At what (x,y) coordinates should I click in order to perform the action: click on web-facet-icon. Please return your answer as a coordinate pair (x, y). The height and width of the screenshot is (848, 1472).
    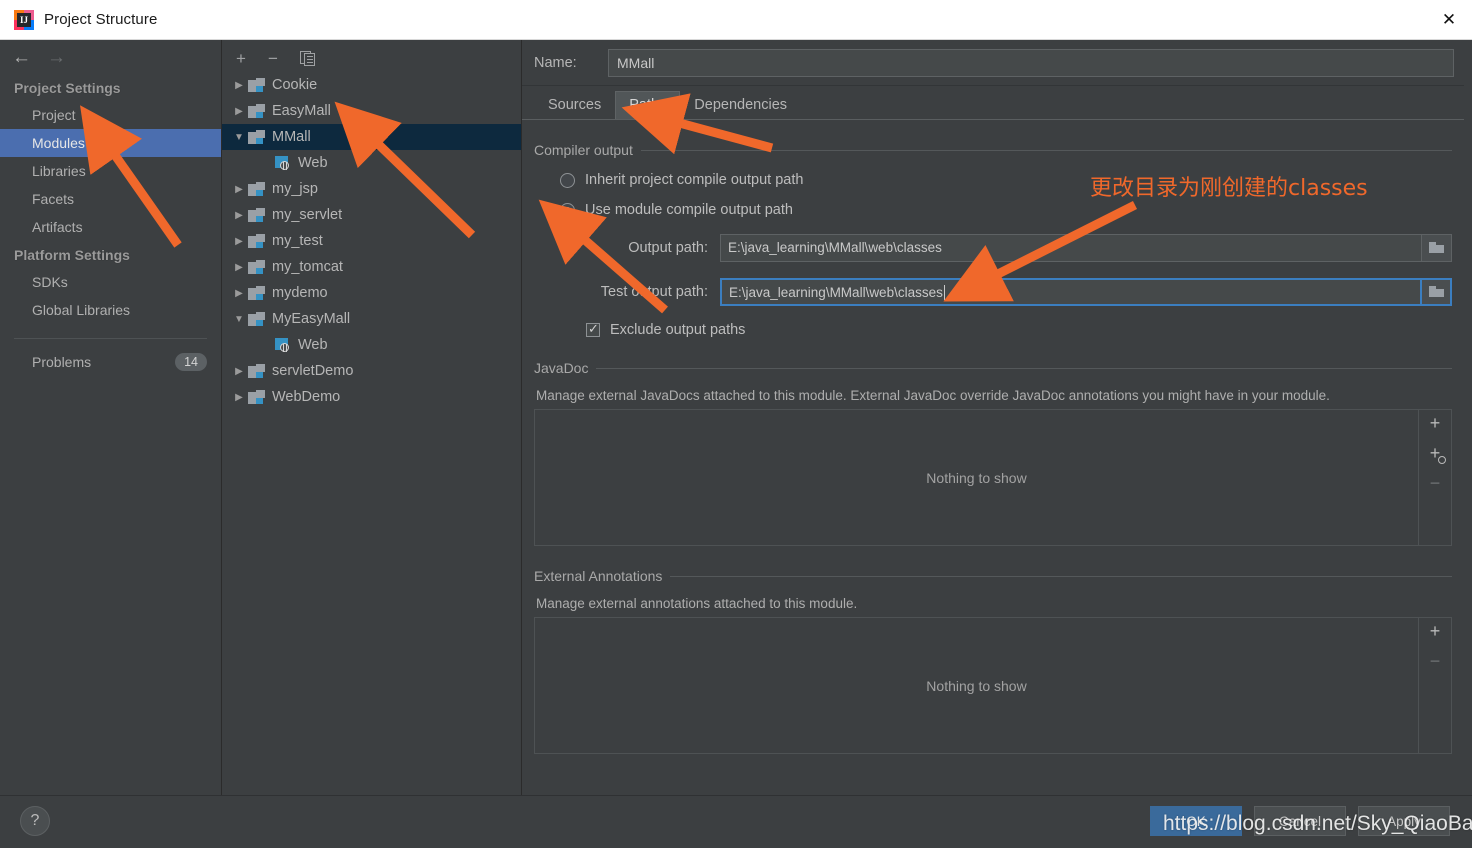
    Looking at the image, I should click on (282, 345).